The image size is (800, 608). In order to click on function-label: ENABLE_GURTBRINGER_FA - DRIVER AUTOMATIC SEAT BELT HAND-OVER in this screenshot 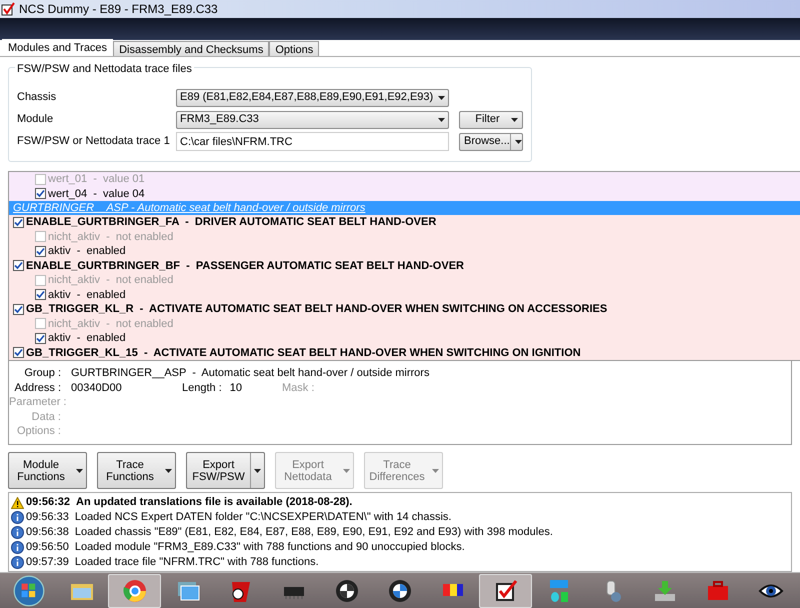, I will do `click(231, 222)`.